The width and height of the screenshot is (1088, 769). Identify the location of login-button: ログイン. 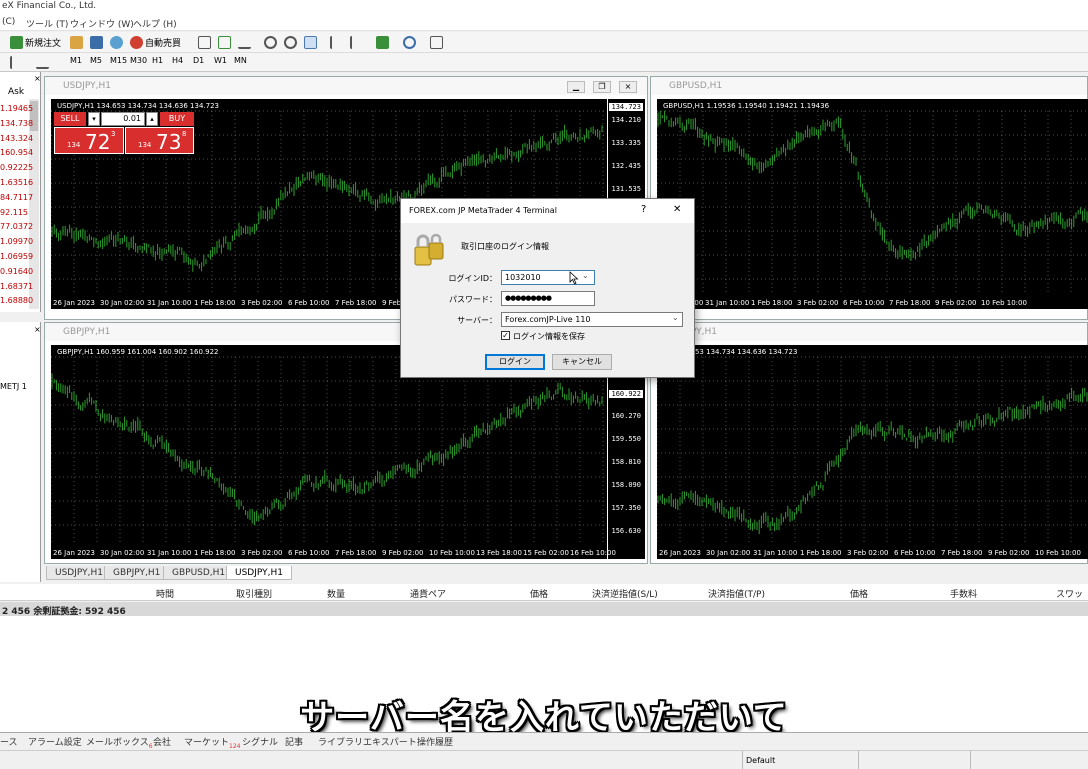
(515, 362).